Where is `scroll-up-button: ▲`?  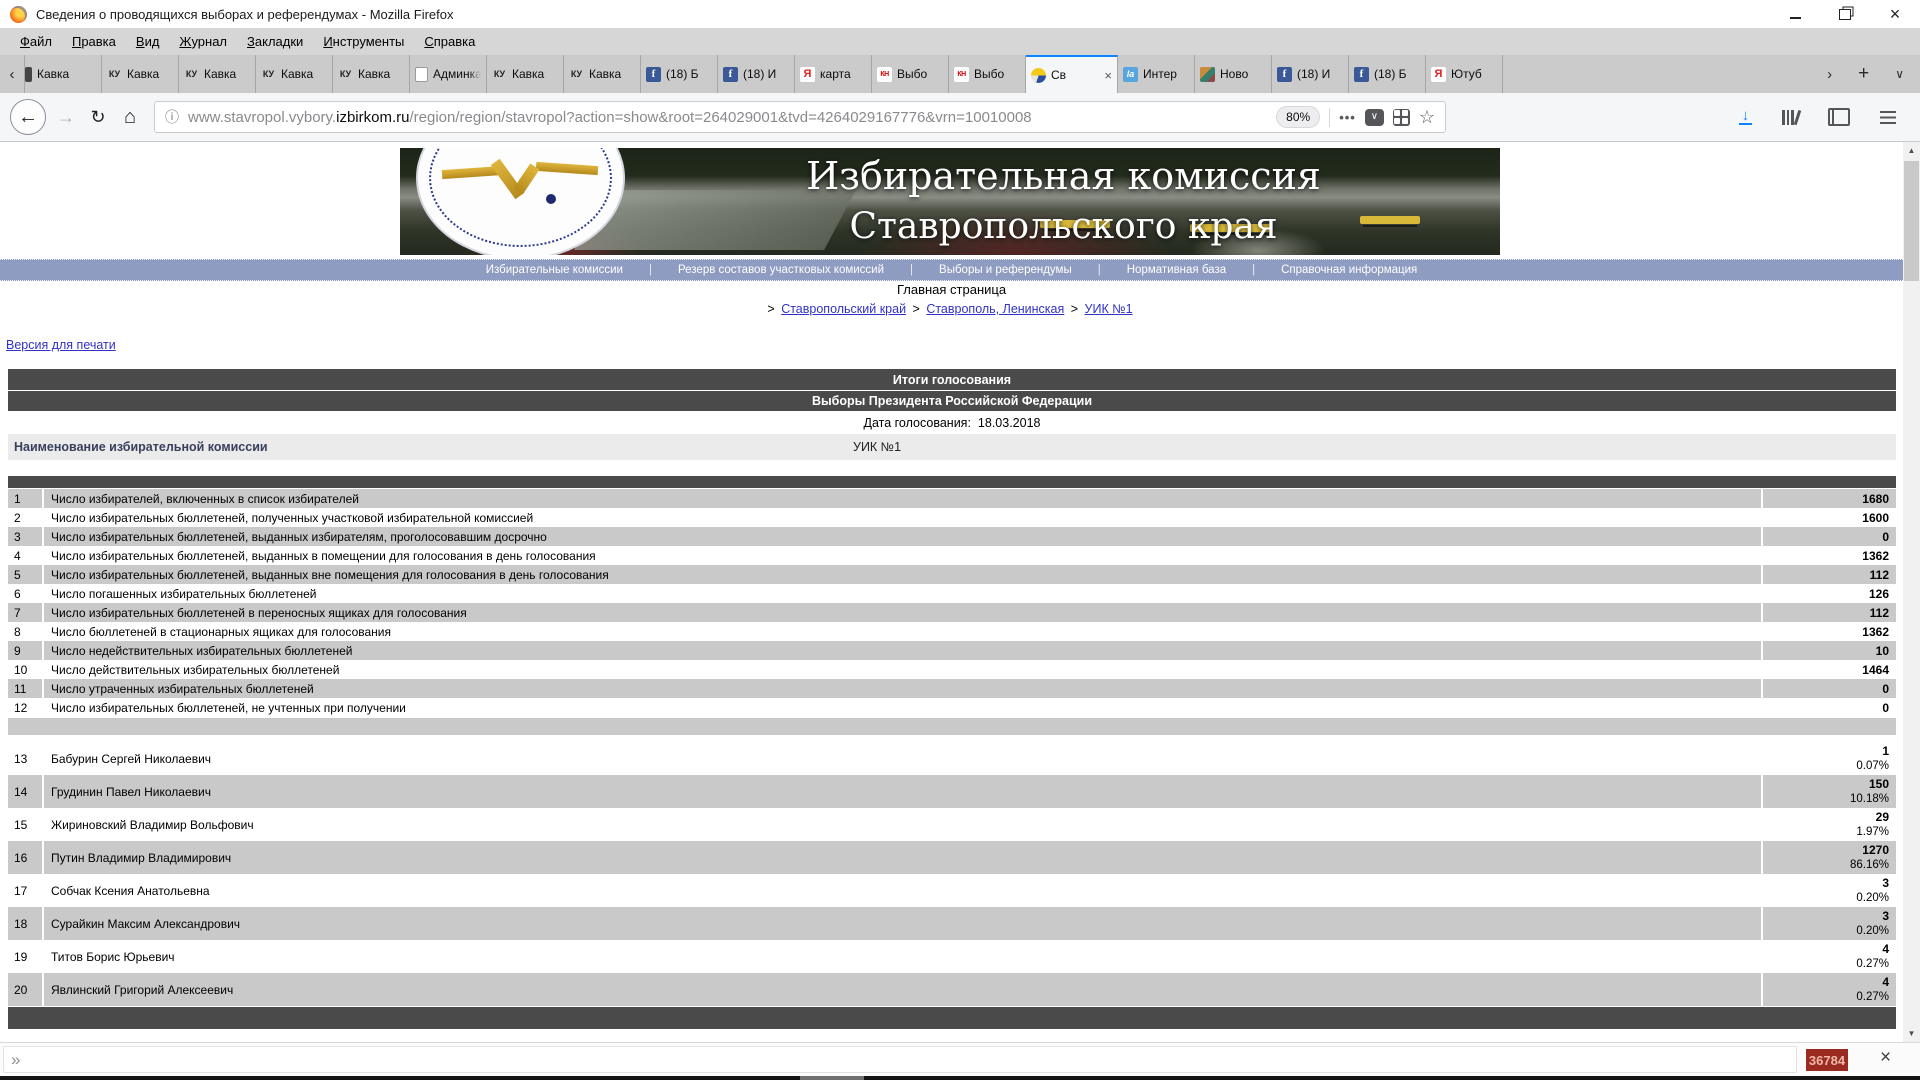
scroll-up-button: ▲ is located at coordinates (1911, 150).